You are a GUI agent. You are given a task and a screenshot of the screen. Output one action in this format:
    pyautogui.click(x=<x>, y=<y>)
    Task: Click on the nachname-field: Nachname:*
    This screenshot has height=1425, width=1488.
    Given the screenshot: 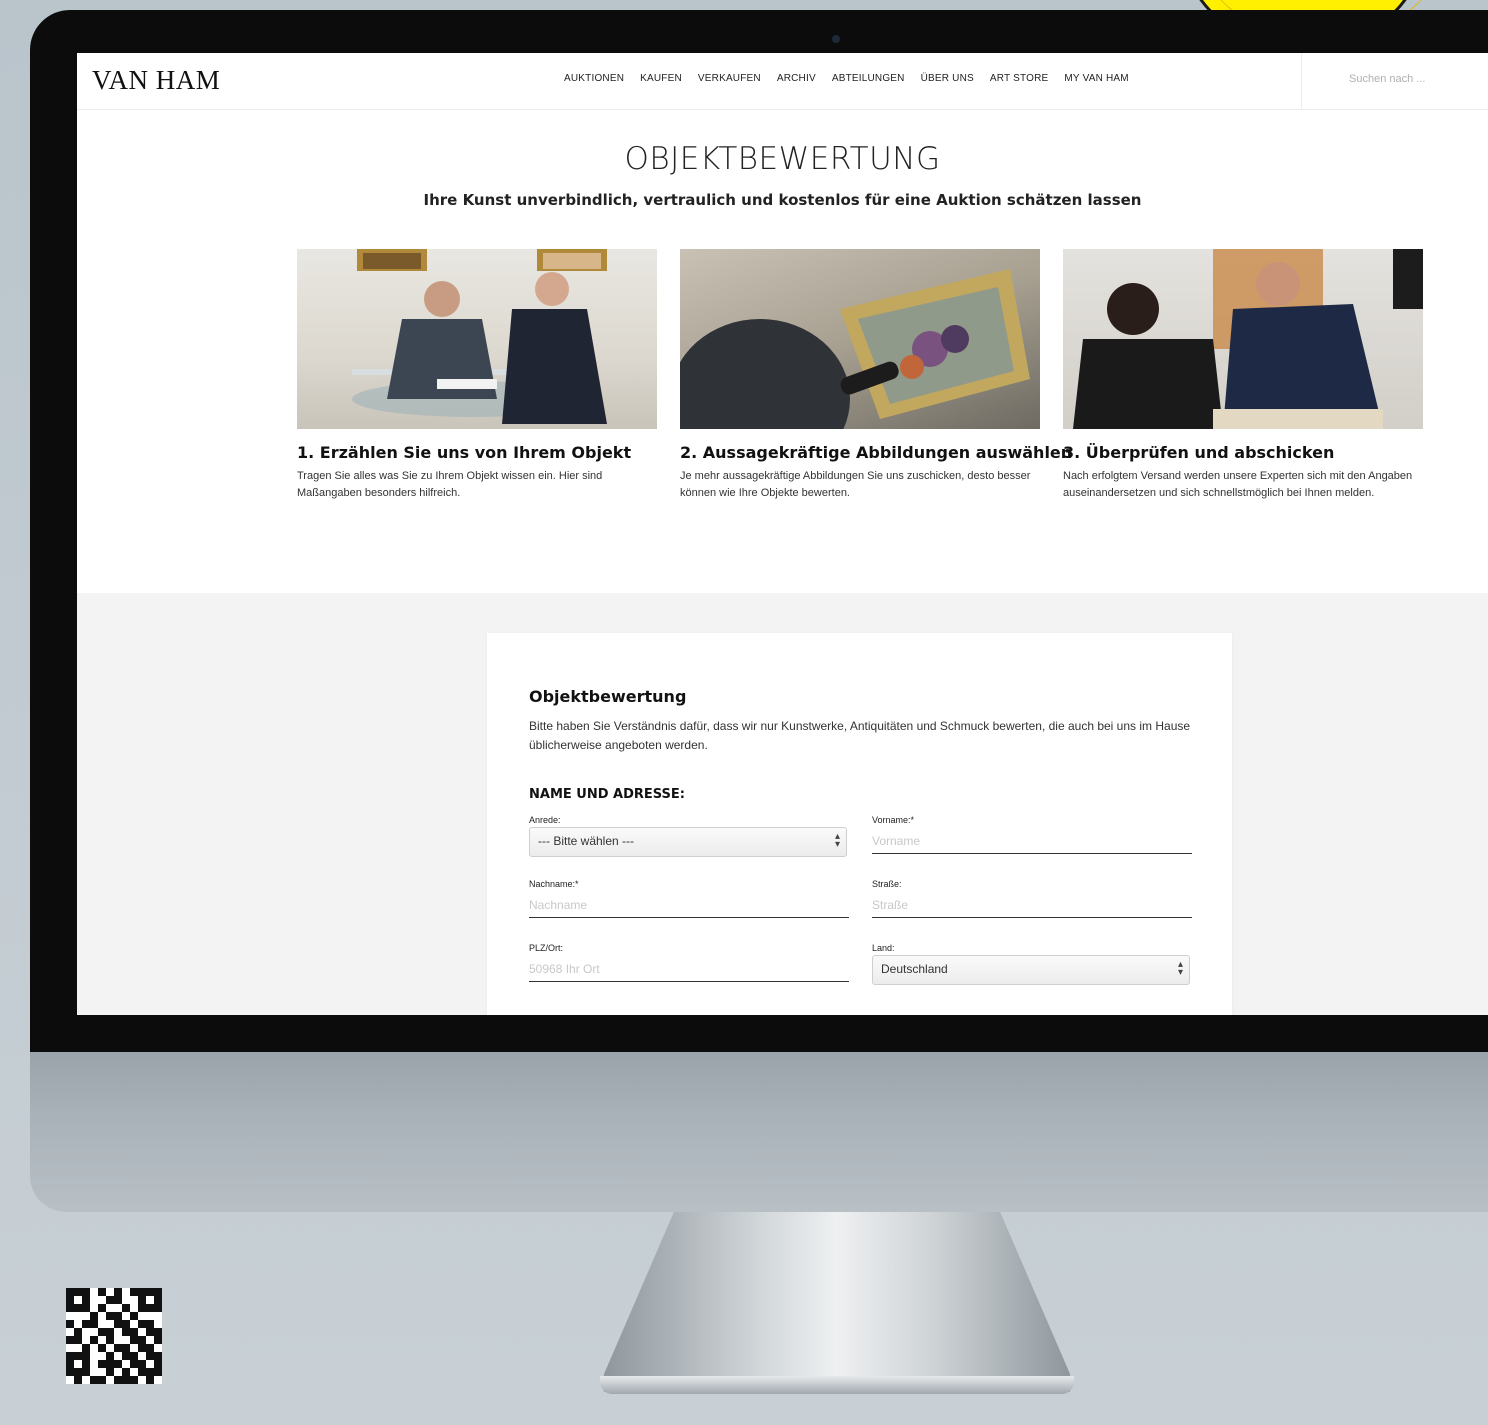 What is the action you would take?
    pyautogui.click(x=689, y=898)
    